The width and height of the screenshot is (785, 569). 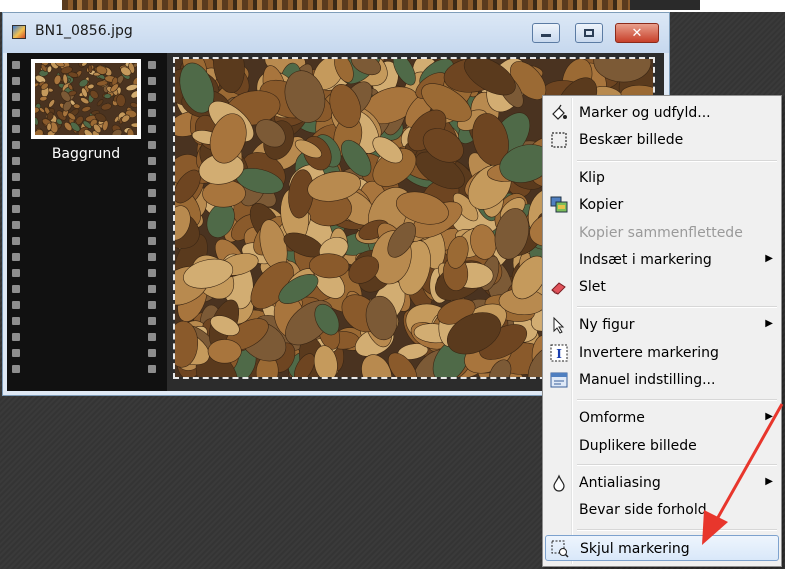 I want to click on svg-text: I, so click(x=559, y=354).